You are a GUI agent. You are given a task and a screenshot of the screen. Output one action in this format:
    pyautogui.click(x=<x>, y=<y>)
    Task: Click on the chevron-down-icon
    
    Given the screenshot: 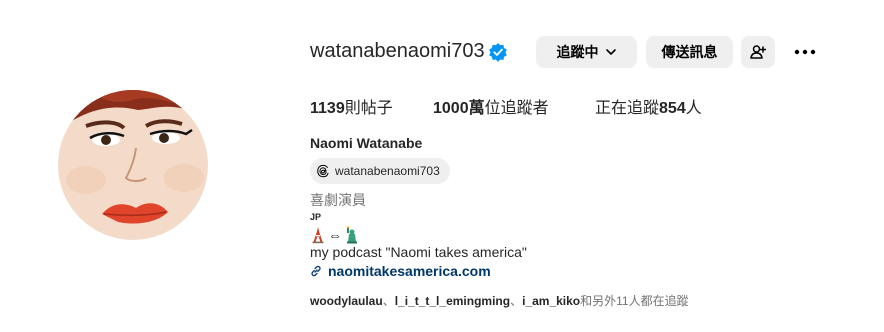 What is the action you would take?
    pyautogui.click(x=610, y=52)
    